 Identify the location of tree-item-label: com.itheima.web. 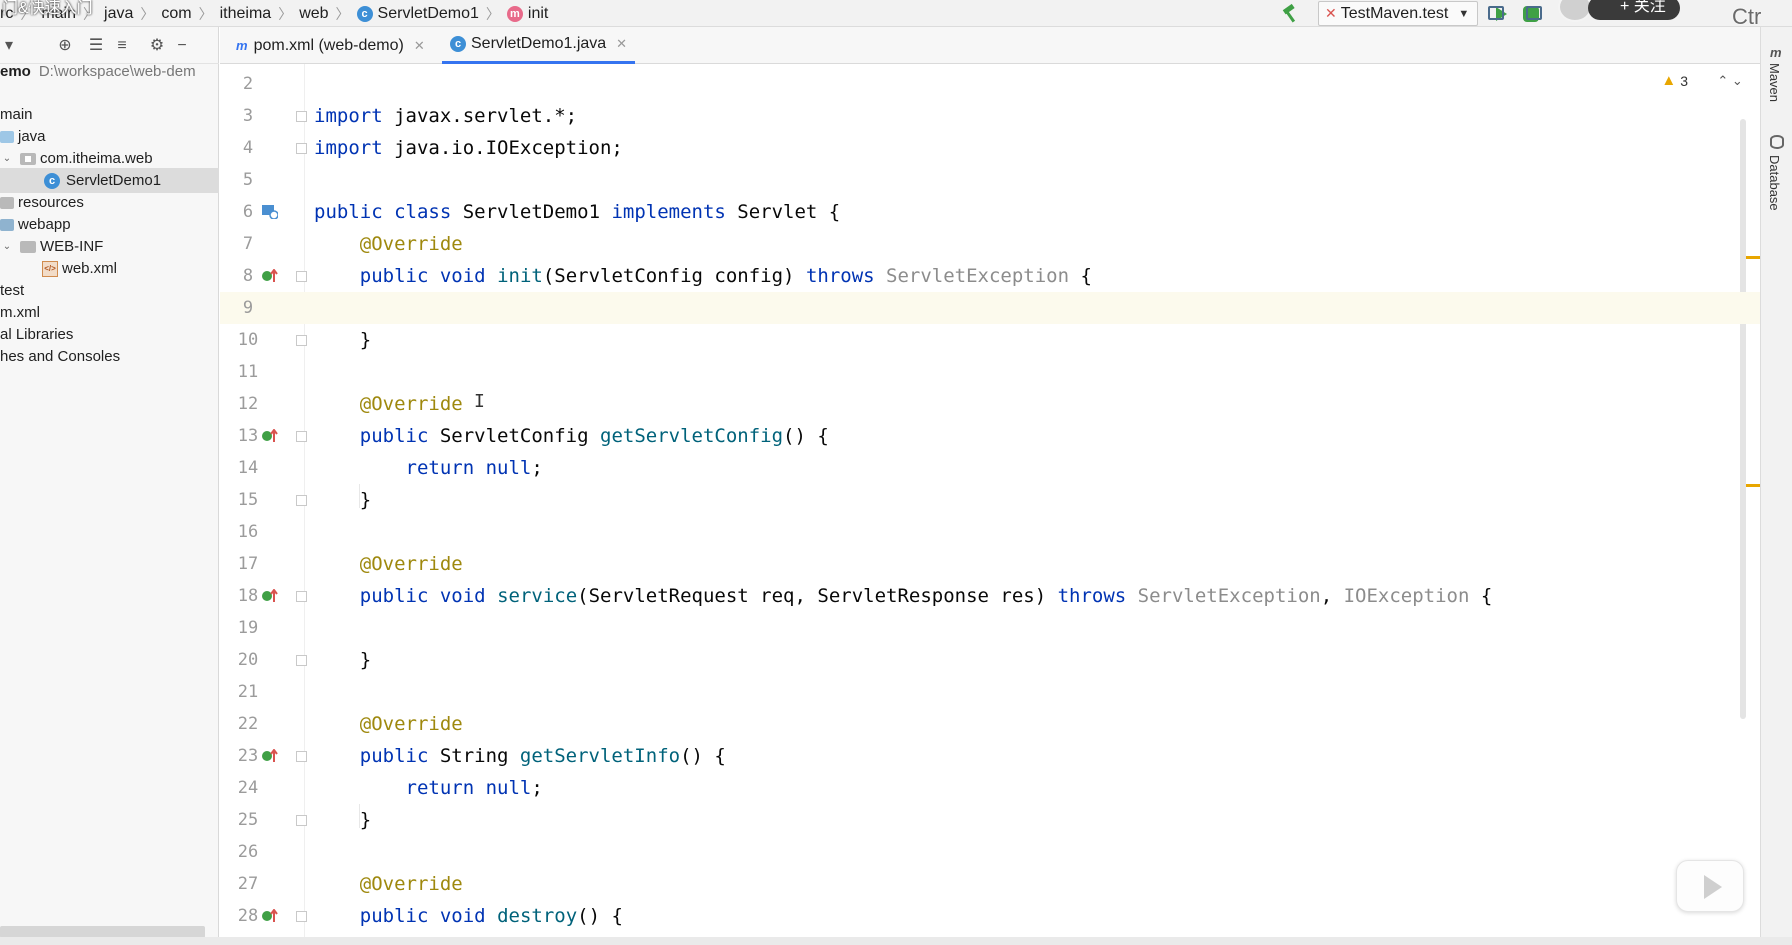
(96, 158).